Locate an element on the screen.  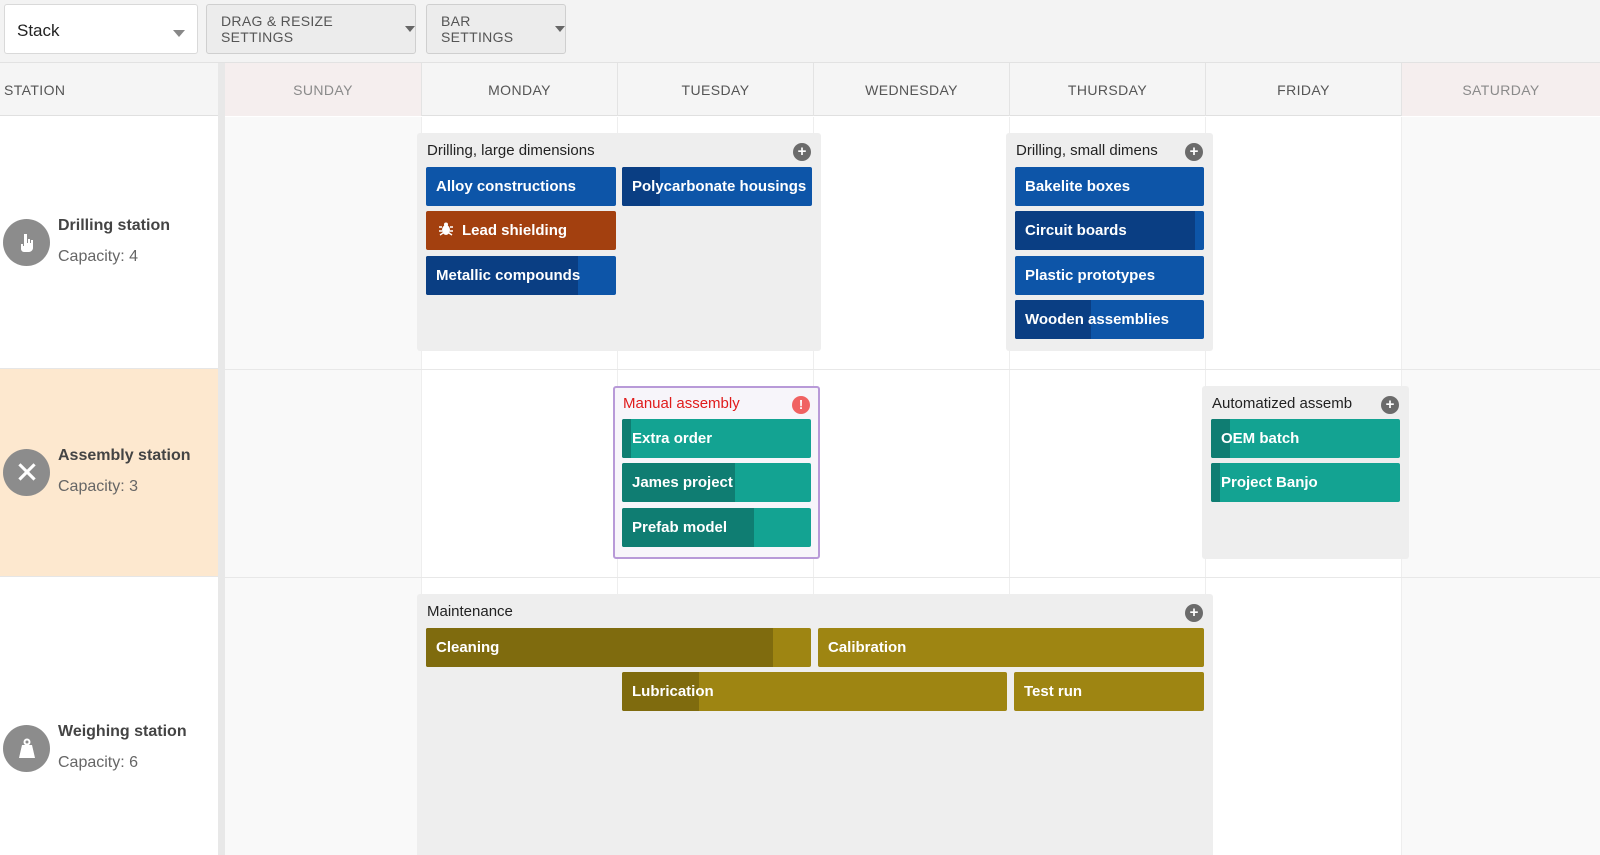
event-label: Polycarbonate housings is located at coordinates (719, 186).